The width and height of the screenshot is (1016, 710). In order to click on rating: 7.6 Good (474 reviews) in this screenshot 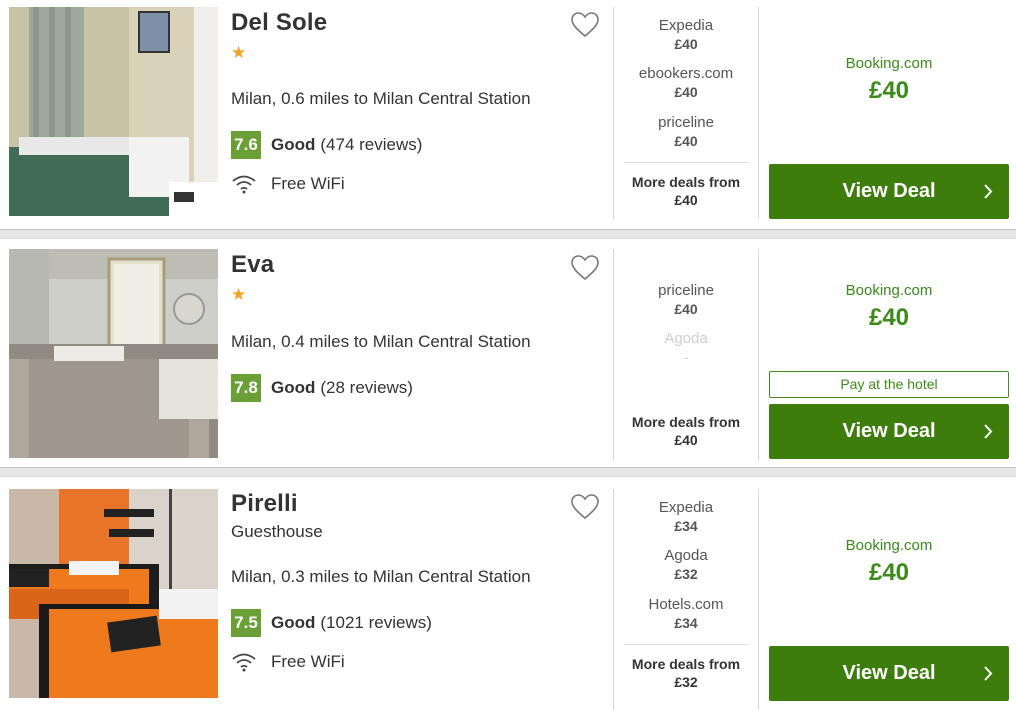, I will do `click(326, 145)`.